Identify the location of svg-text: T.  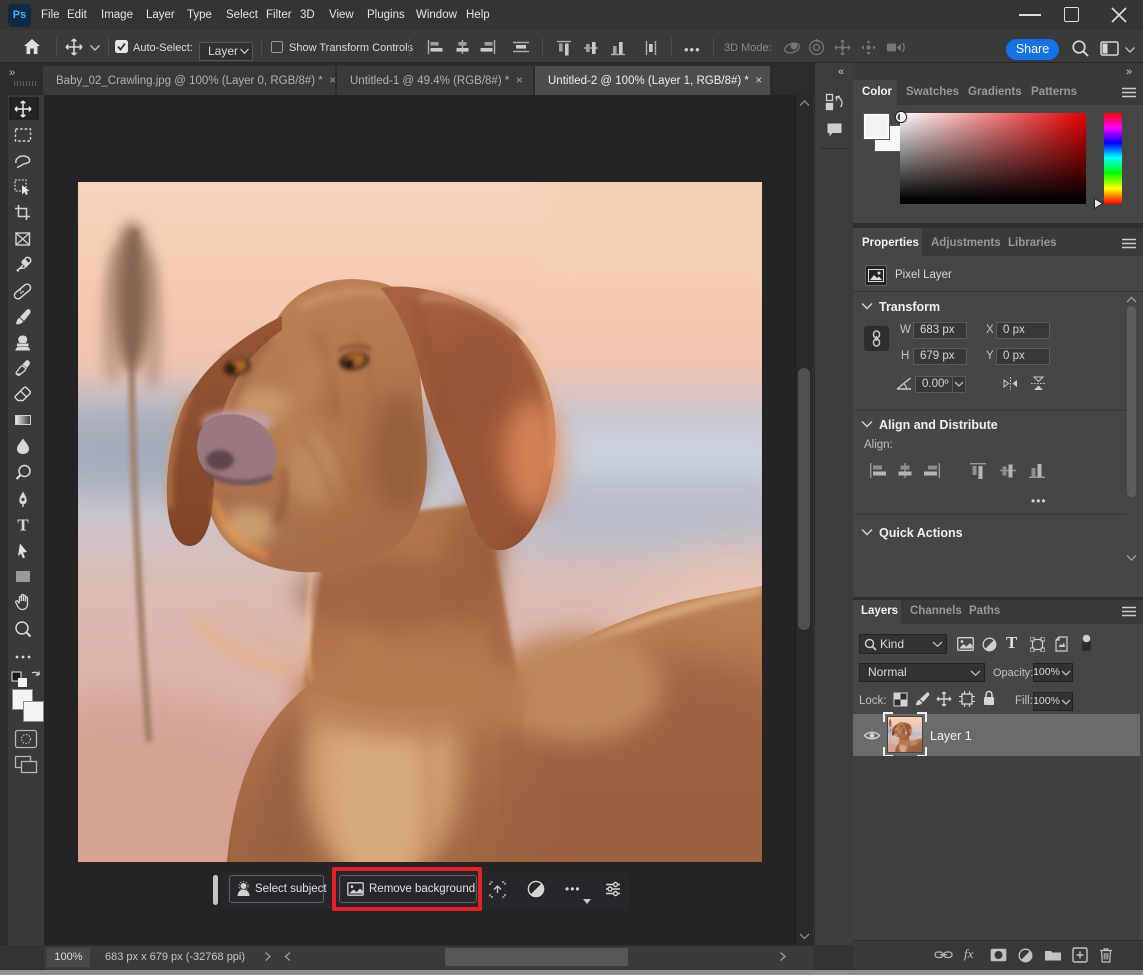
(23, 525).